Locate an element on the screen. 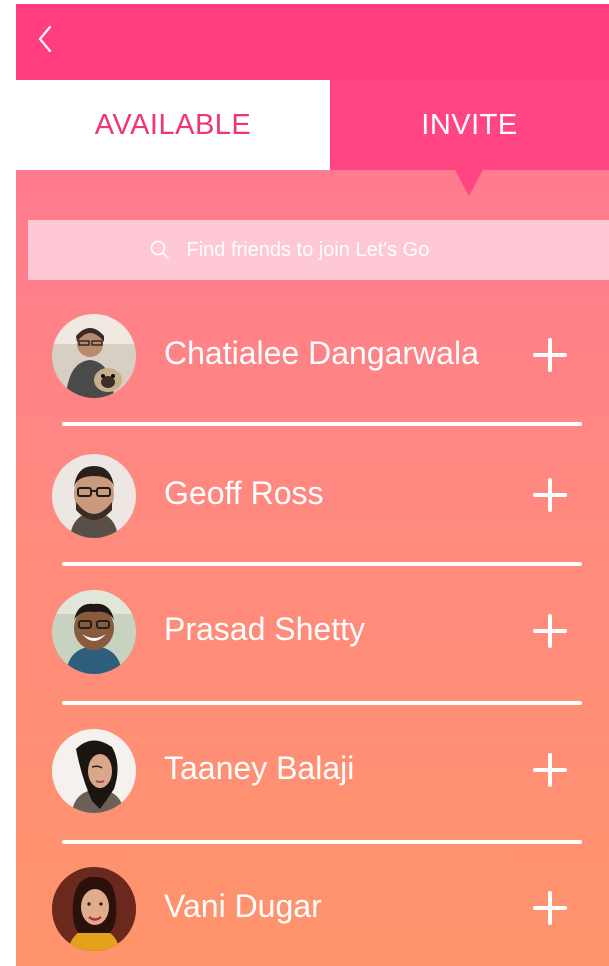  search-icon is located at coordinates (159, 249).